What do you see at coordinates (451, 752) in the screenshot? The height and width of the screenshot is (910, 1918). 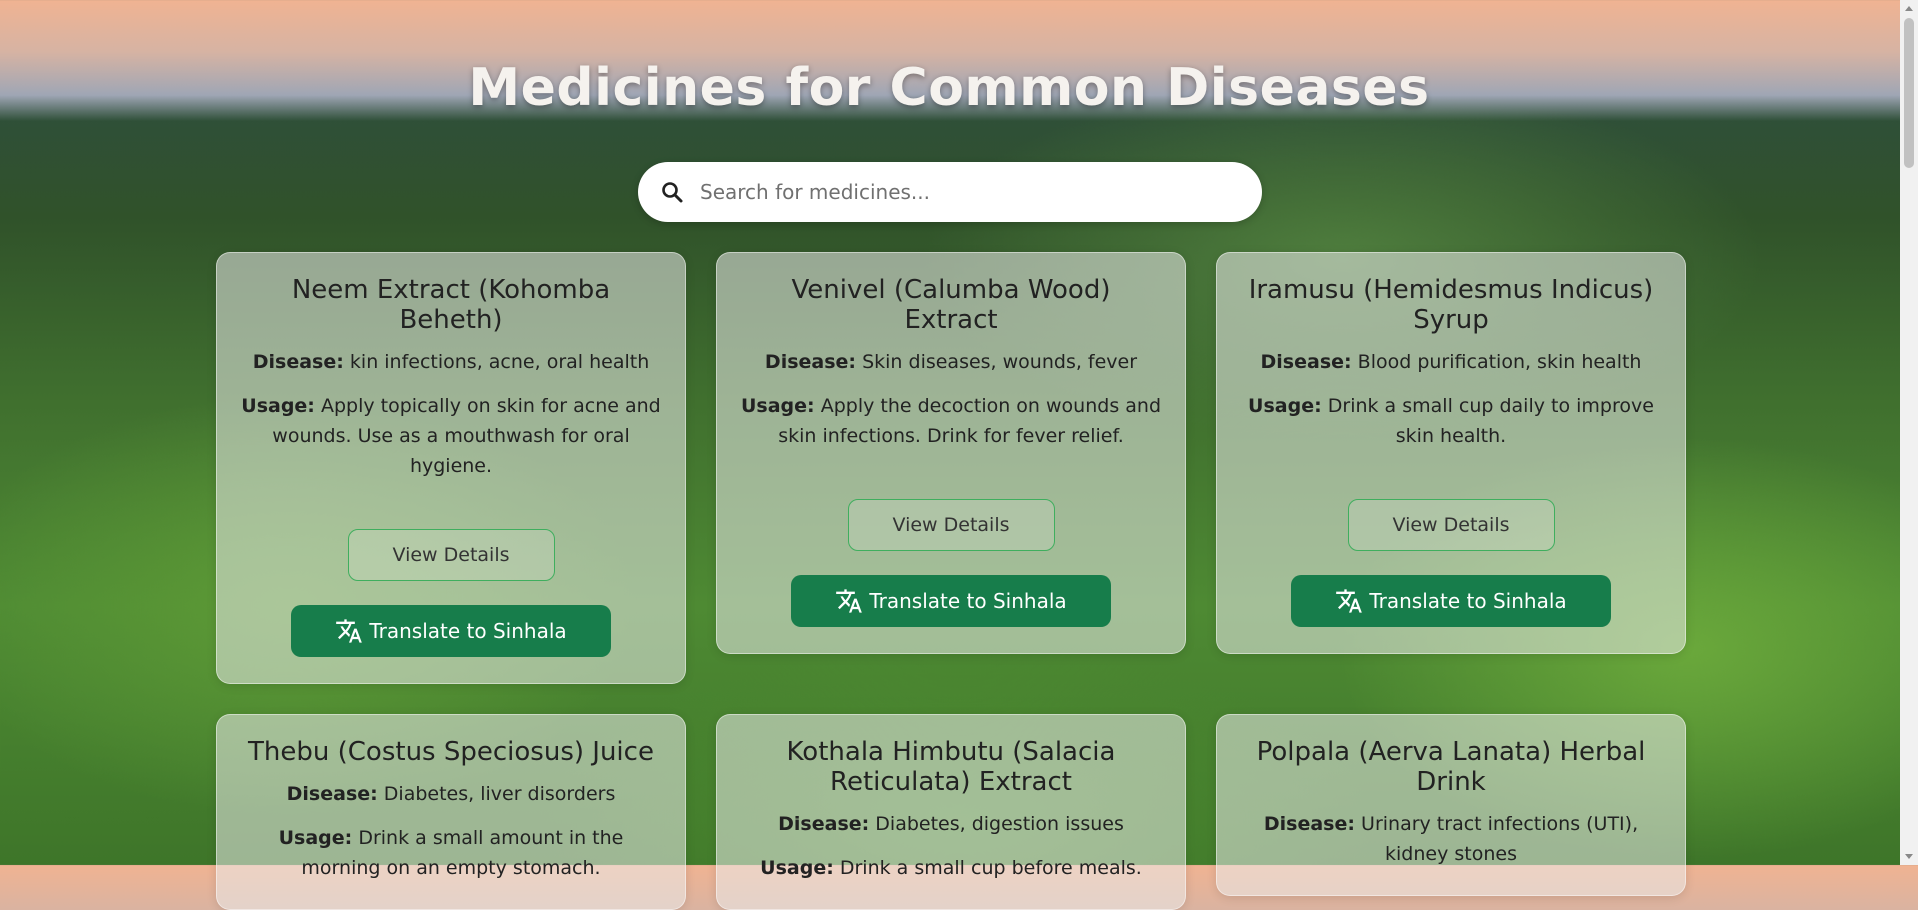 I see `medicine-name: Thebu (Costus Speciosus) Juice` at bounding box center [451, 752].